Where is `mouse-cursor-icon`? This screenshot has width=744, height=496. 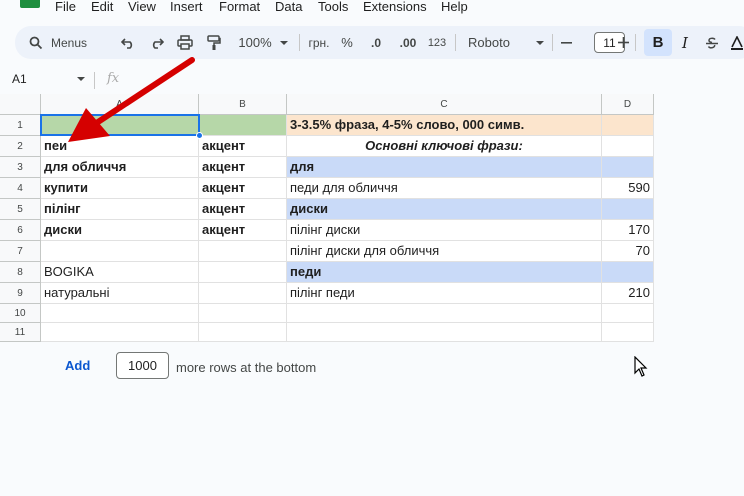
mouse-cursor-icon is located at coordinates (641, 366).